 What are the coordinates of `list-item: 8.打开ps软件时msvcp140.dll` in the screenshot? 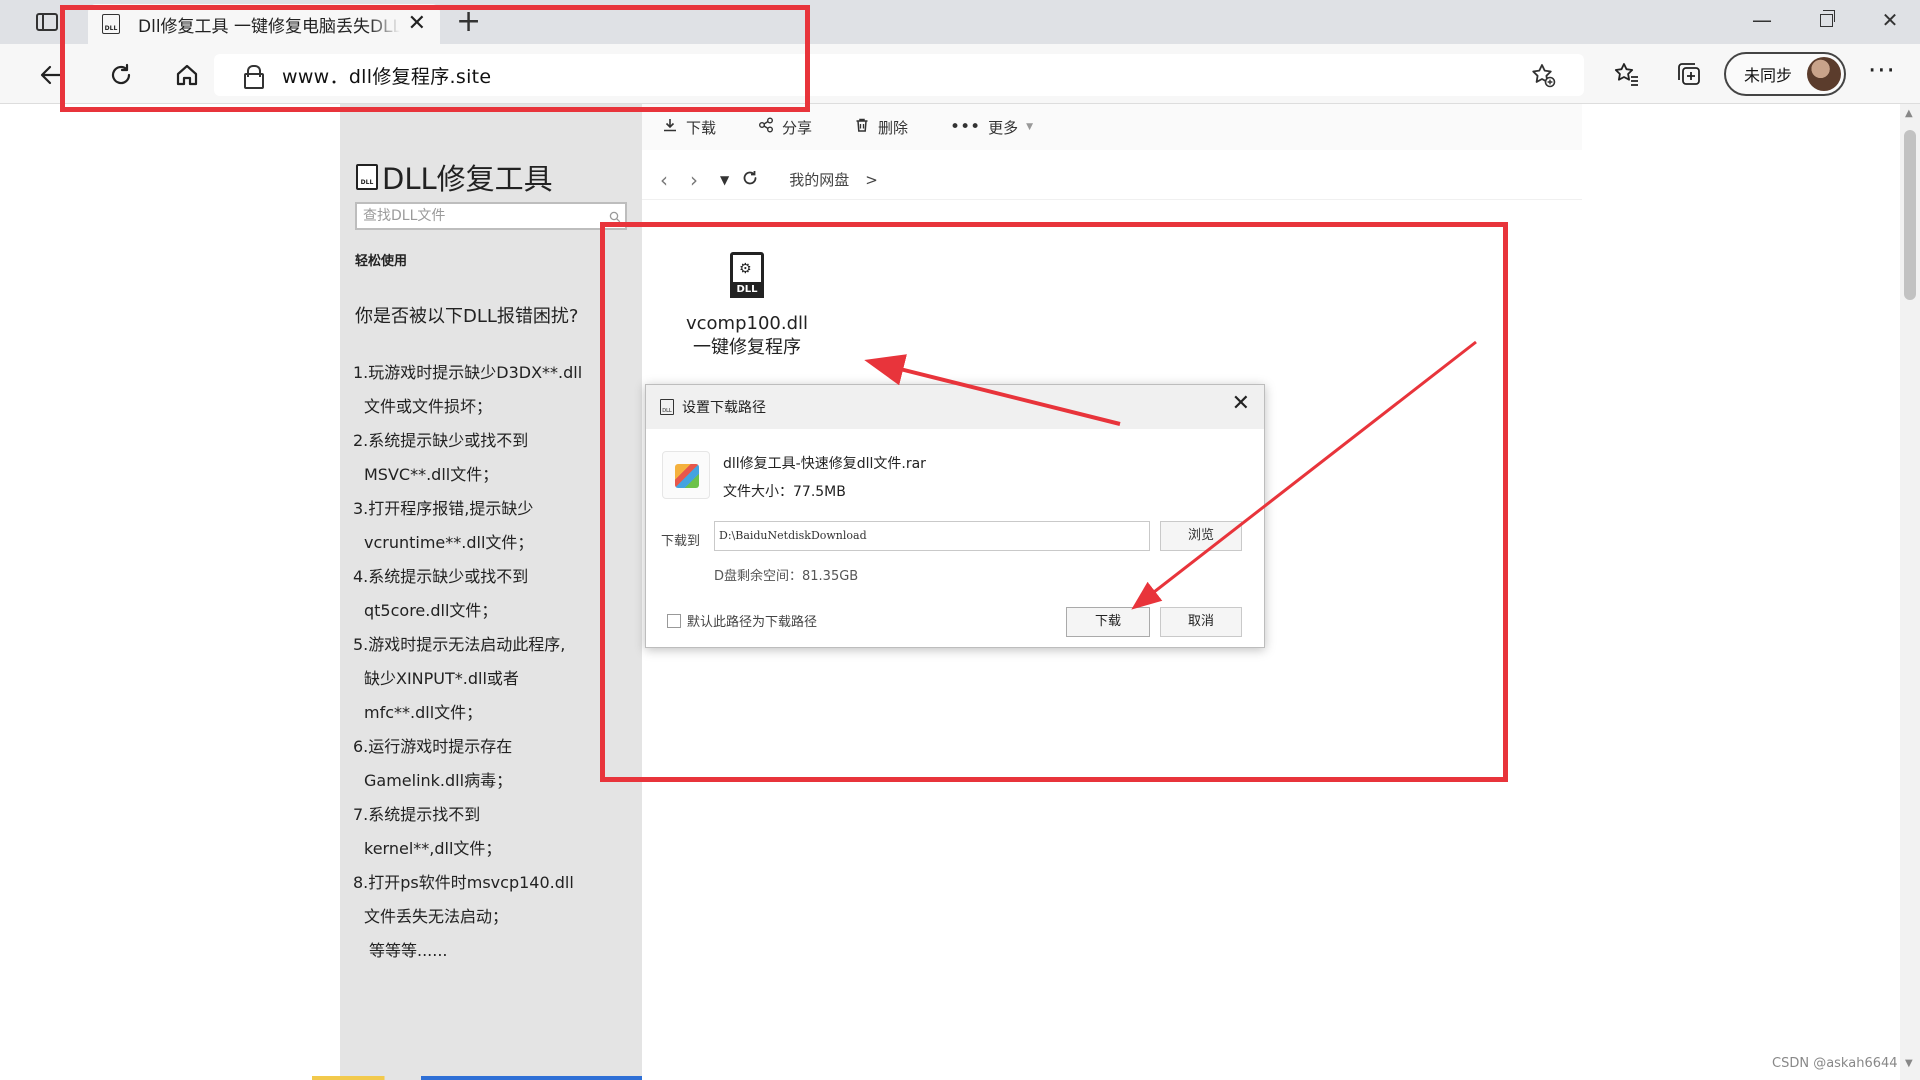 It's located at (463, 882).